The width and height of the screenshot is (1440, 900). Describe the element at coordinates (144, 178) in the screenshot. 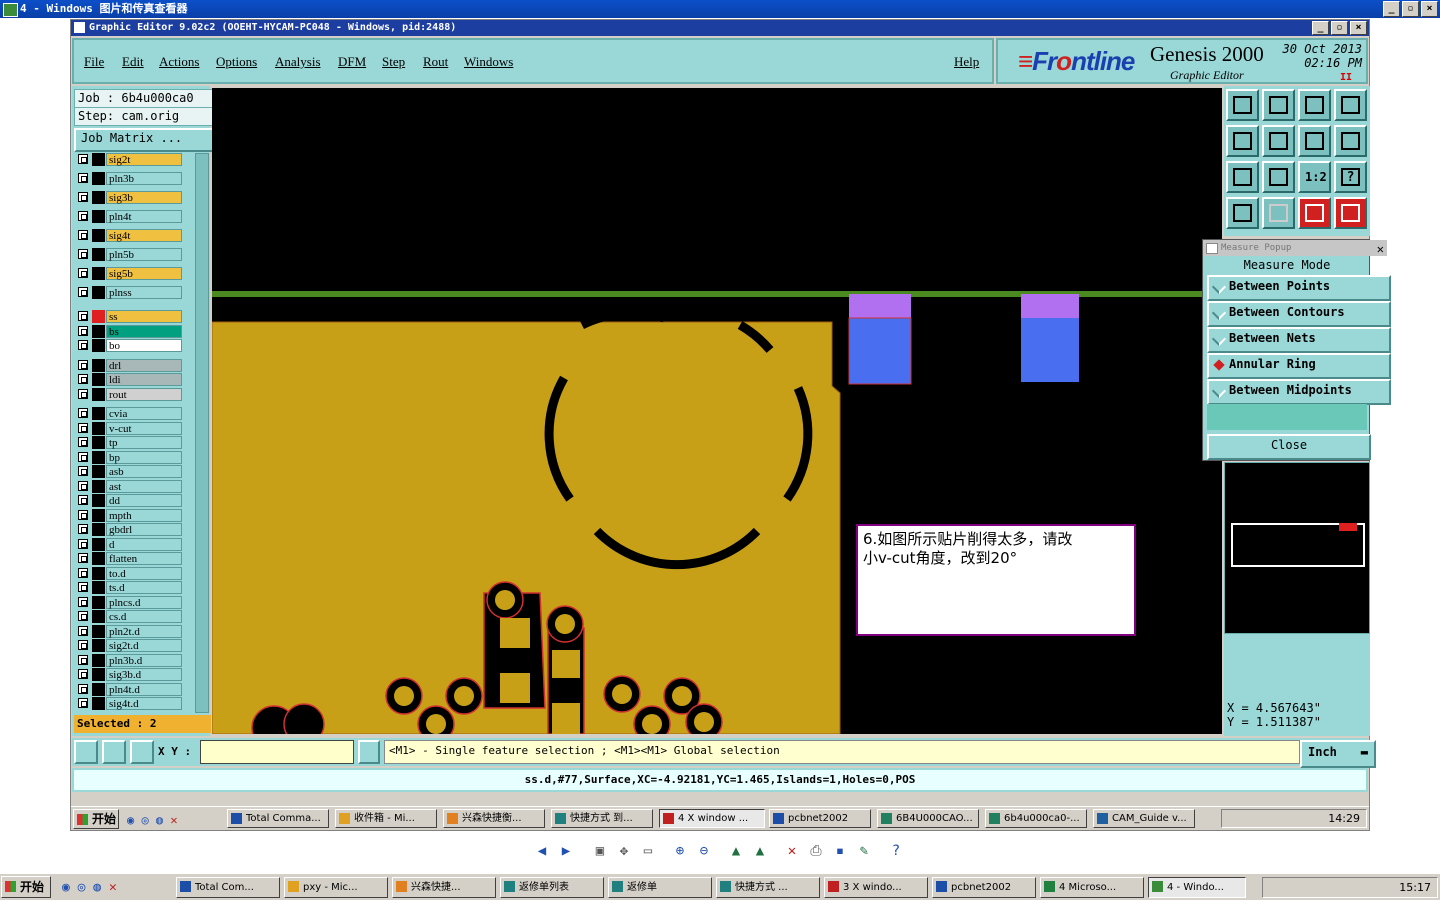

I see `layer-name: pln3b` at that location.